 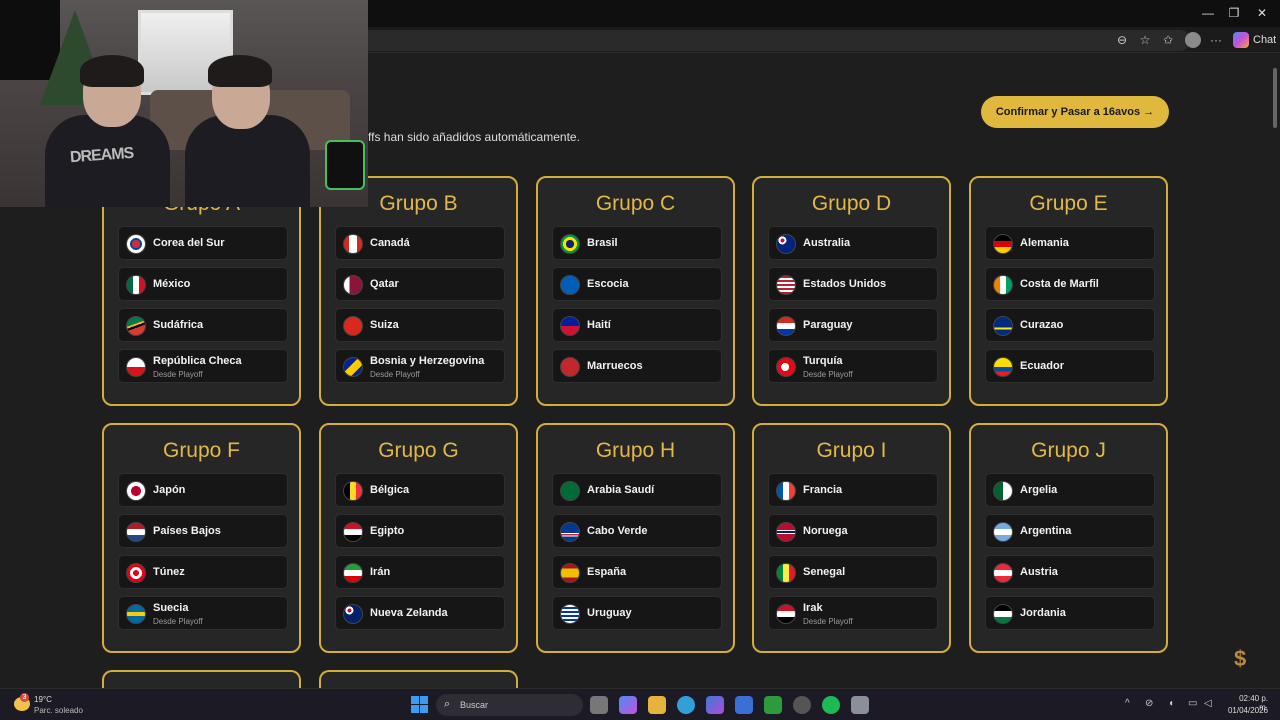 What do you see at coordinates (715, 705) in the screenshot?
I see `m365-icon` at bounding box center [715, 705].